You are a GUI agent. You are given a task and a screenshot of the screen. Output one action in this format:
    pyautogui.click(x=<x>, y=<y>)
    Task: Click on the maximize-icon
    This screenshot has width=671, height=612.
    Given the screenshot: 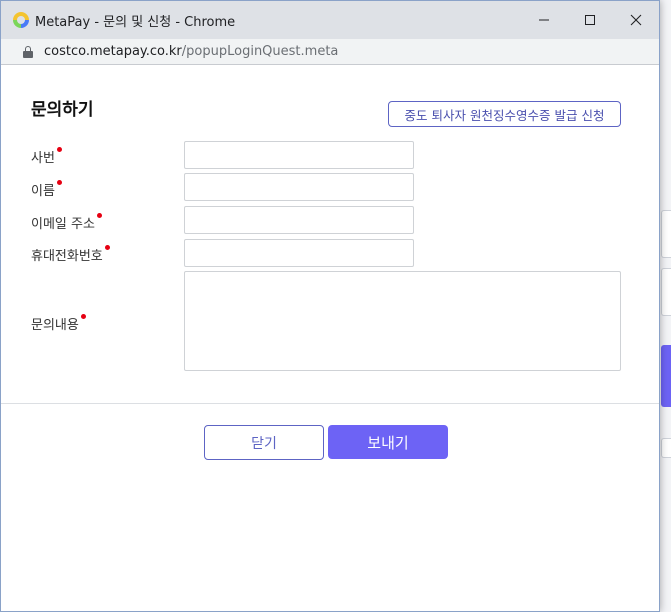 What is the action you would take?
    pyautogui.click(x=590, y=20)
    